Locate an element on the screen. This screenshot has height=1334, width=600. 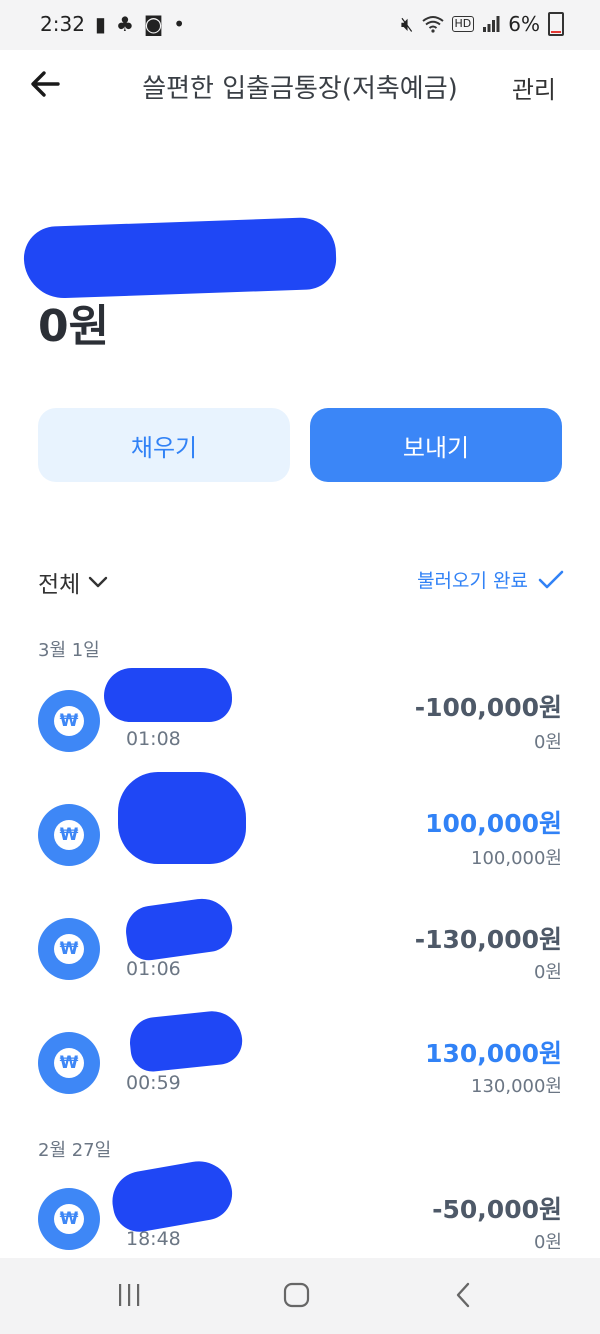
app-header: 쓸편한 입출금통장(저축예금) 관리 is located at coordinates (300, 85).